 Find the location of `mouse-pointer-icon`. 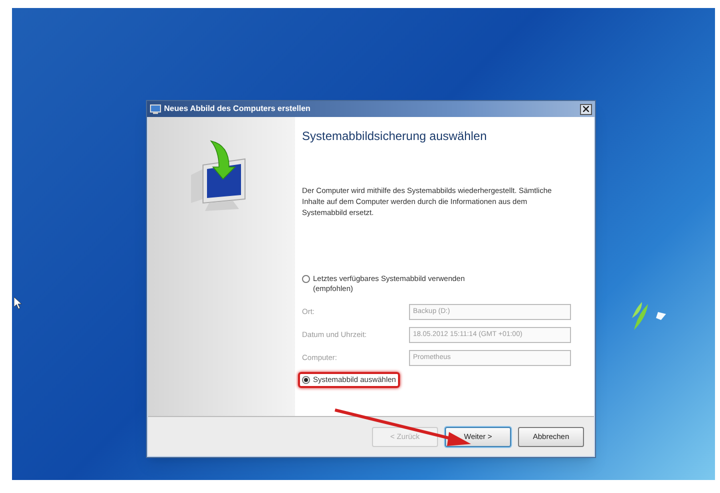

mouse-pointer-icon is located at coordinates (18, 303).